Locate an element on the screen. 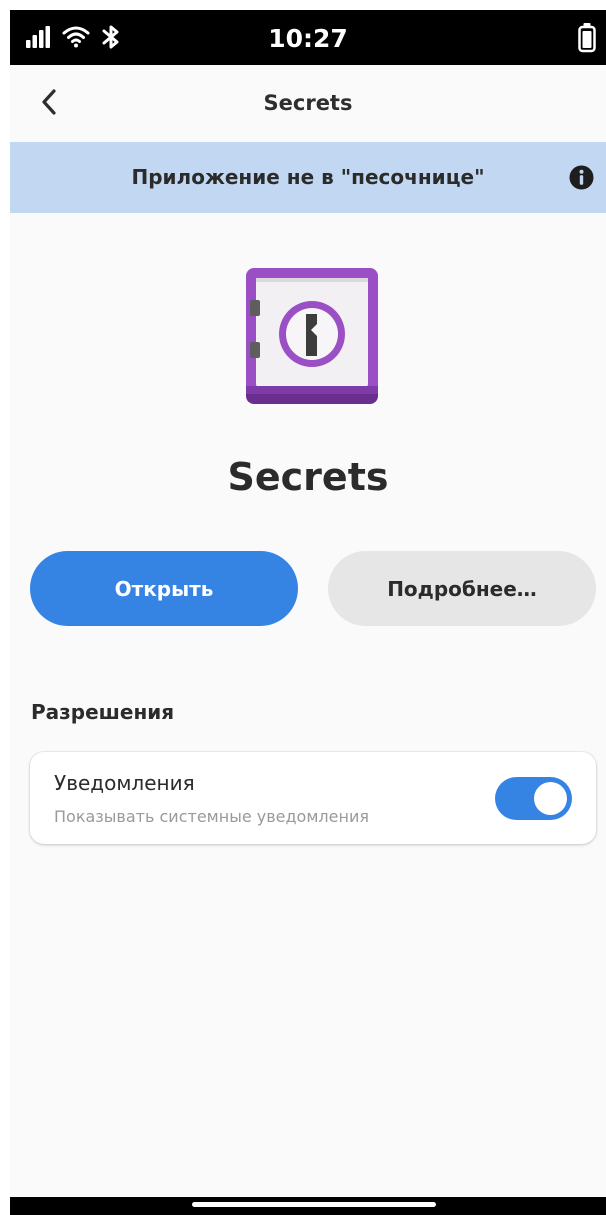 The image size is (606, 1215). status-time: 10:27 is located at coordinates (308, 38).